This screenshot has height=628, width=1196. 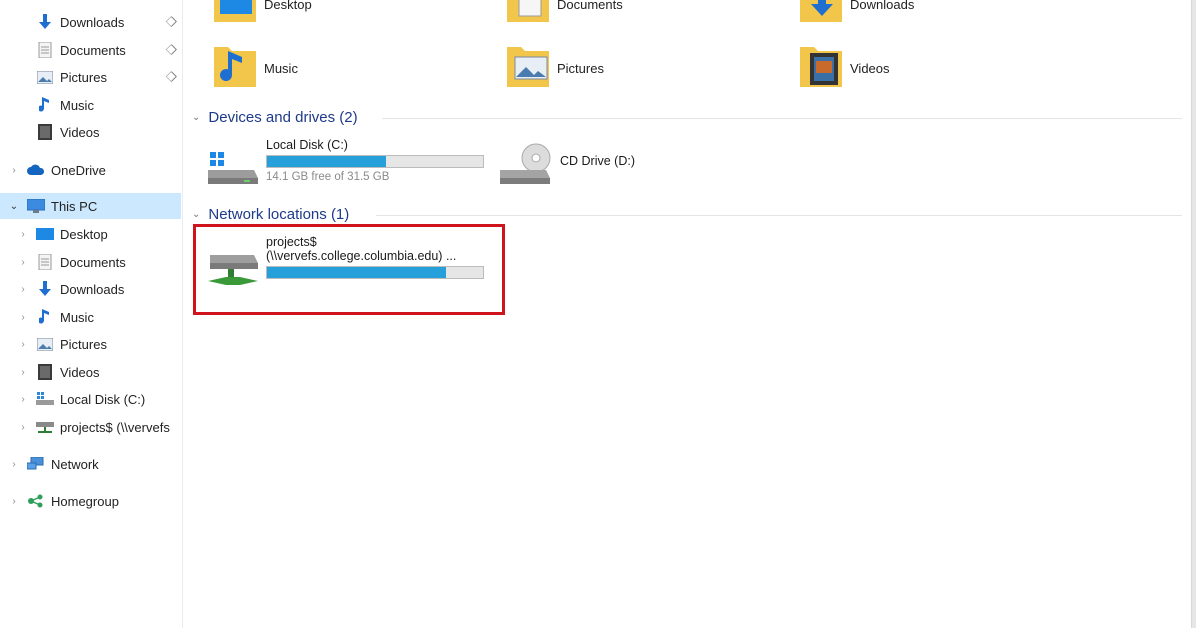 I want to click on desktop-folder-icon, so click(x=235, y=14).